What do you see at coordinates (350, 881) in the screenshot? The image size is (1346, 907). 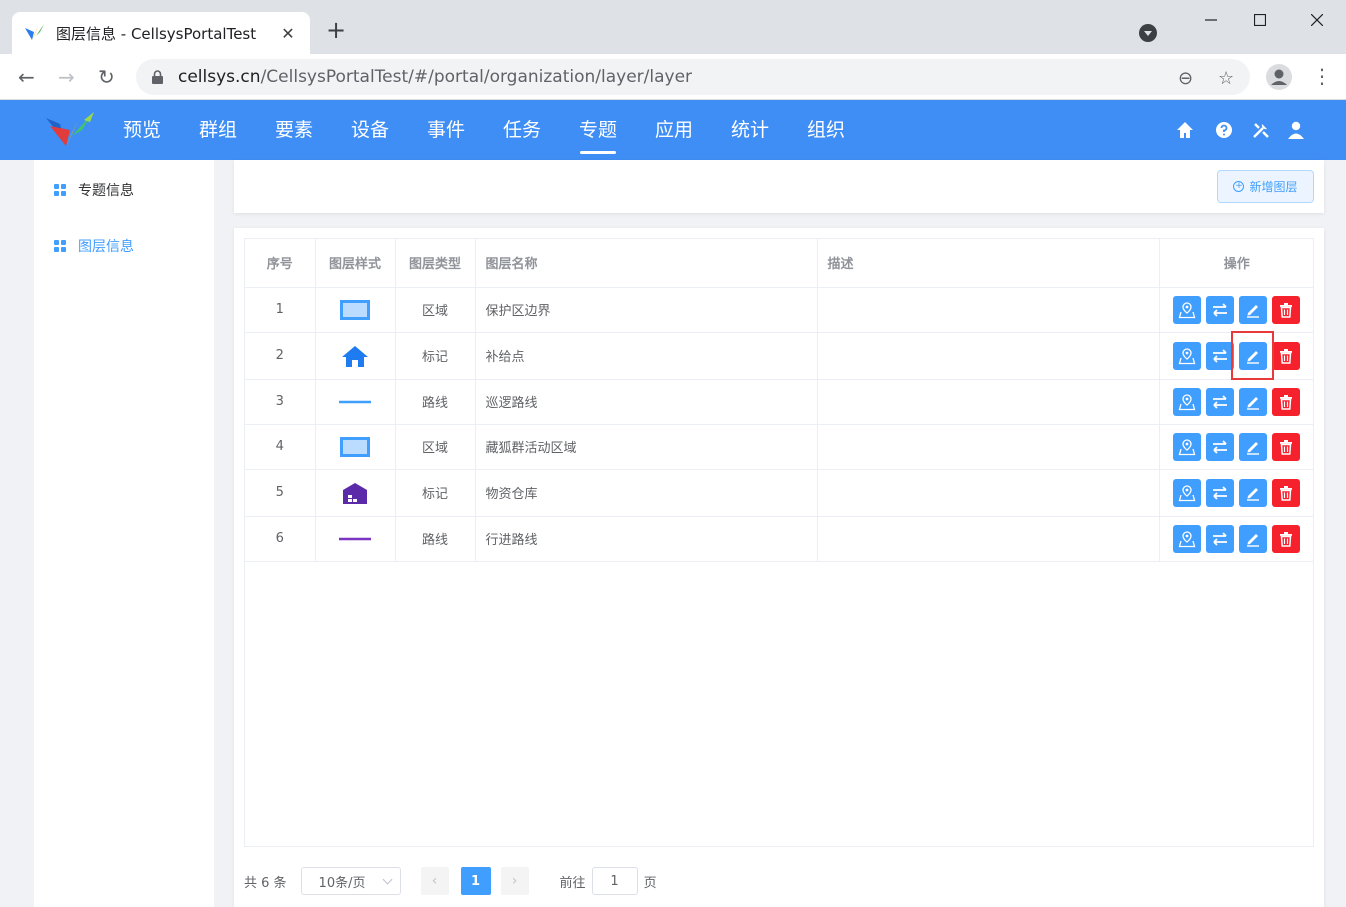 I see `page-size-select: 10条/页` at bounding box center [350, 881].